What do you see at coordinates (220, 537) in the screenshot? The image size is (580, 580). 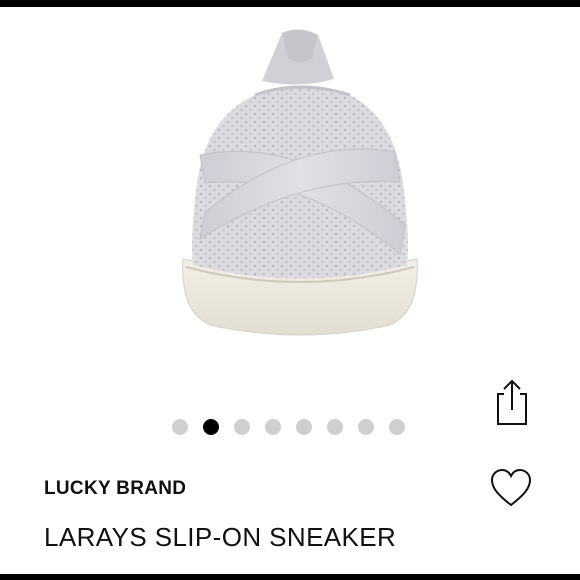 I see `product-title: LARAYS SLIP-ON SNEAKER` at bounding box center [220, 537].